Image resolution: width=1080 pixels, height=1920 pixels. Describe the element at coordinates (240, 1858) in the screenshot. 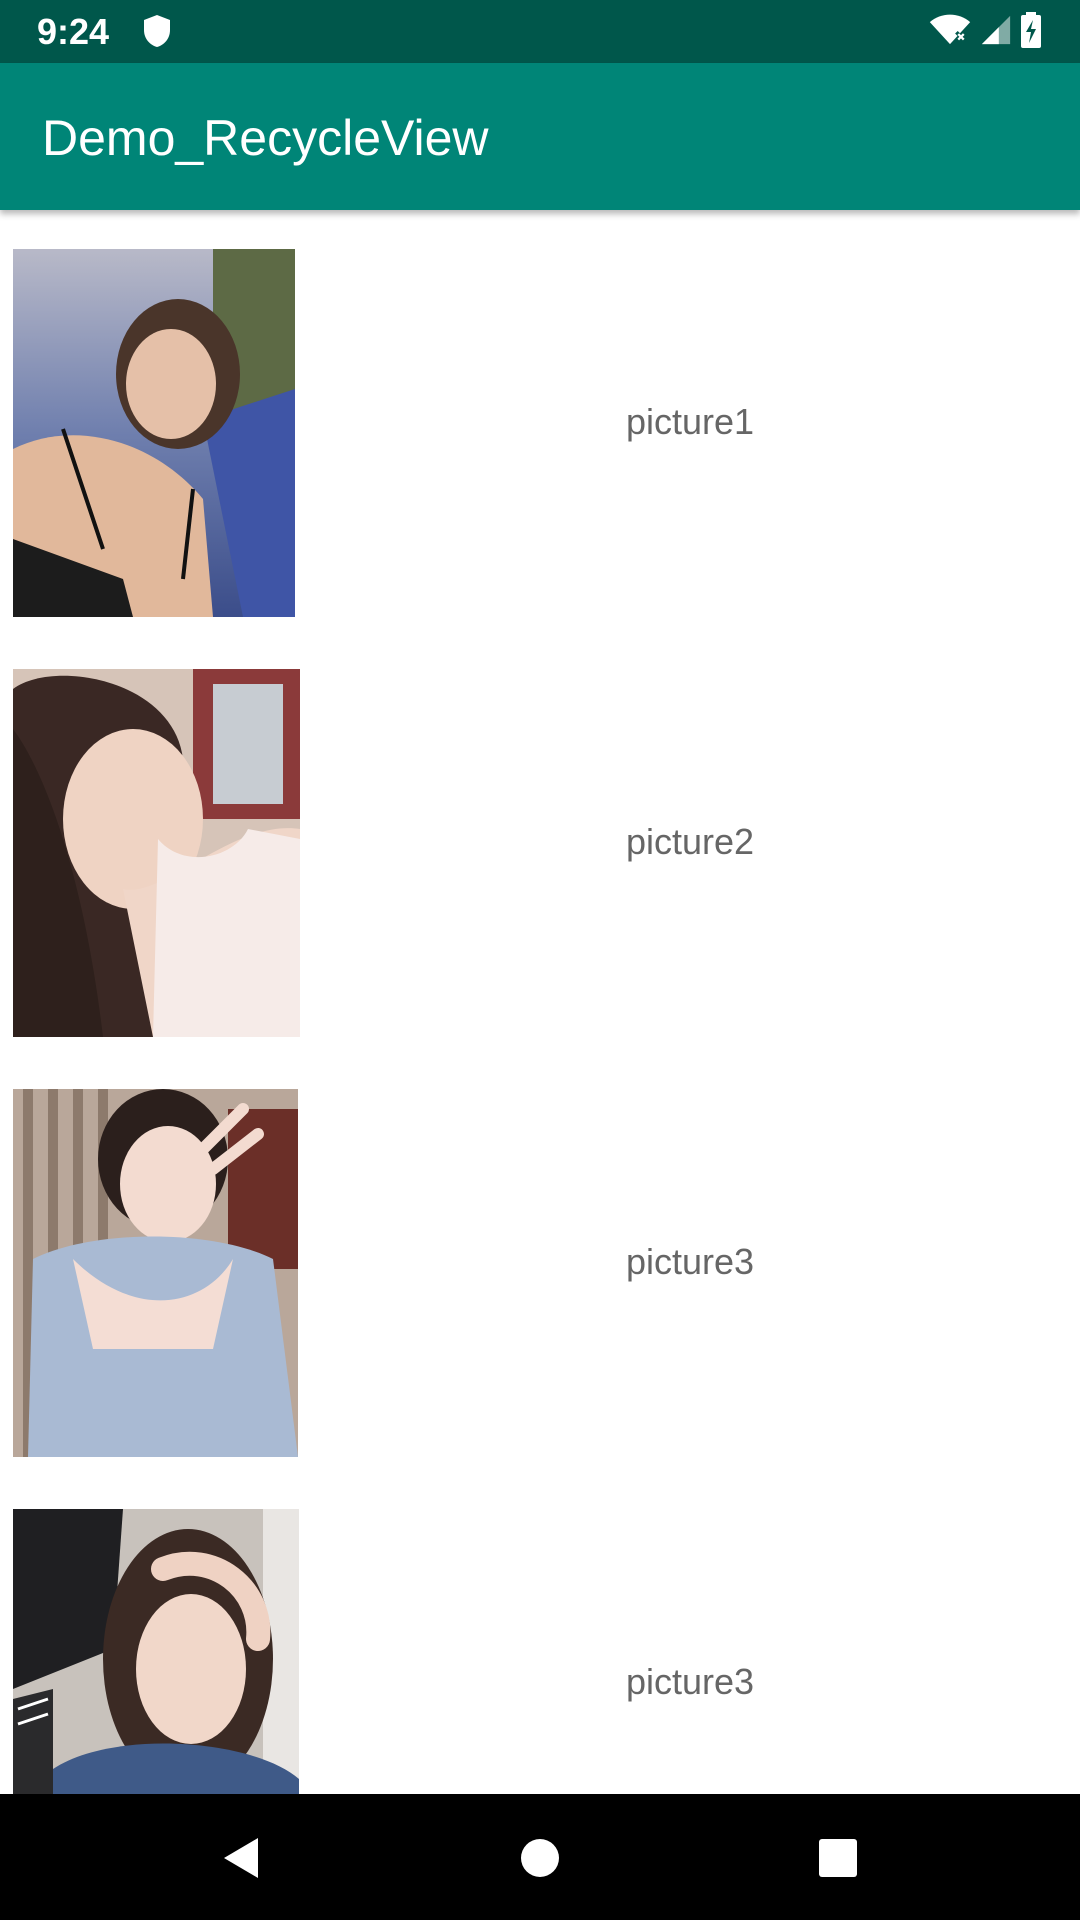

I see `back-icon` at that location.